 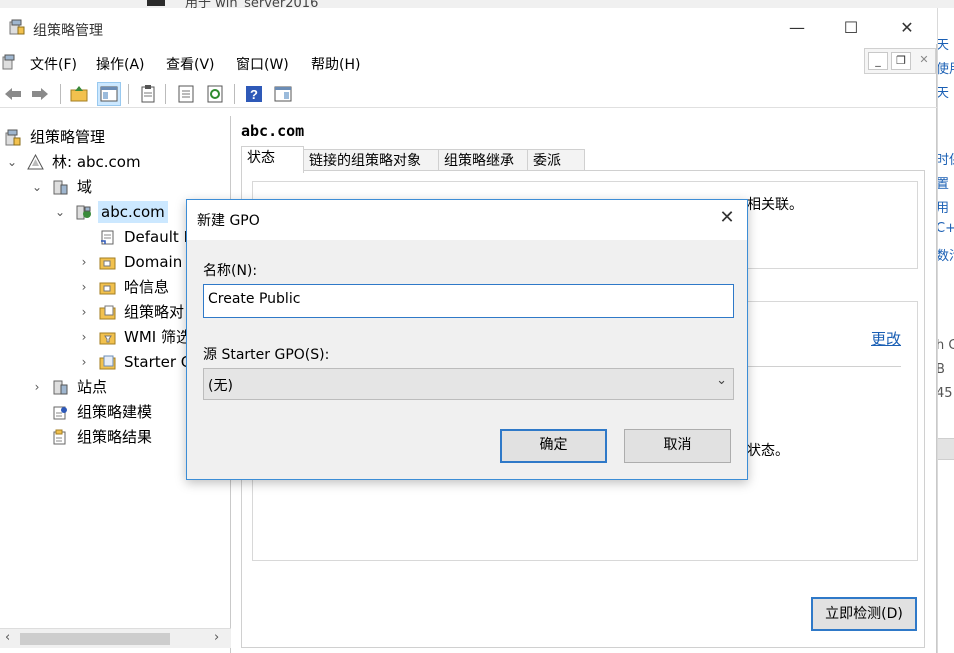 I want to click on menu-action: 操作(A), so click(x=120, y=64).